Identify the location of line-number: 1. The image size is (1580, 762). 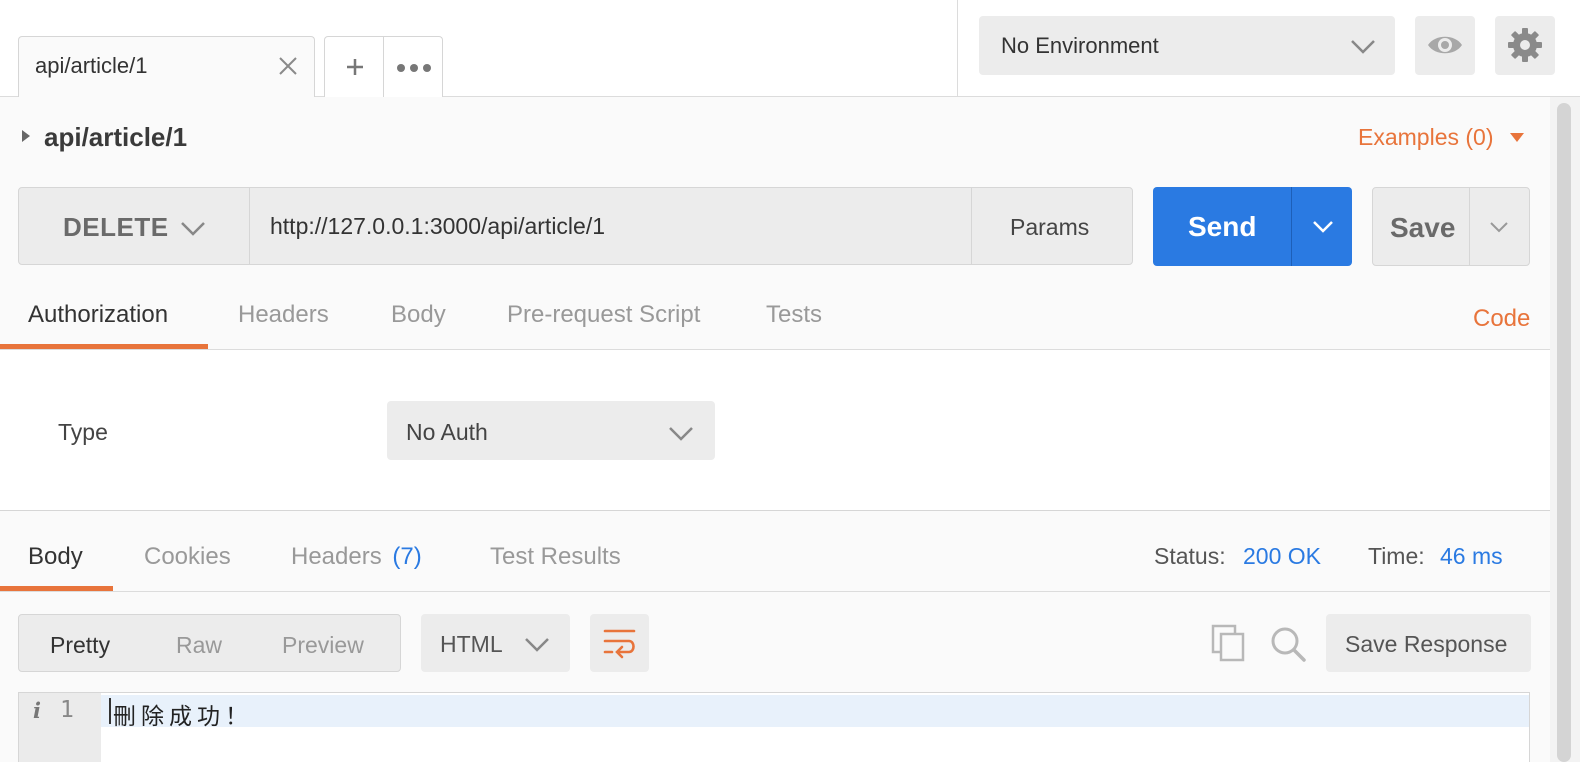
(67, 710).